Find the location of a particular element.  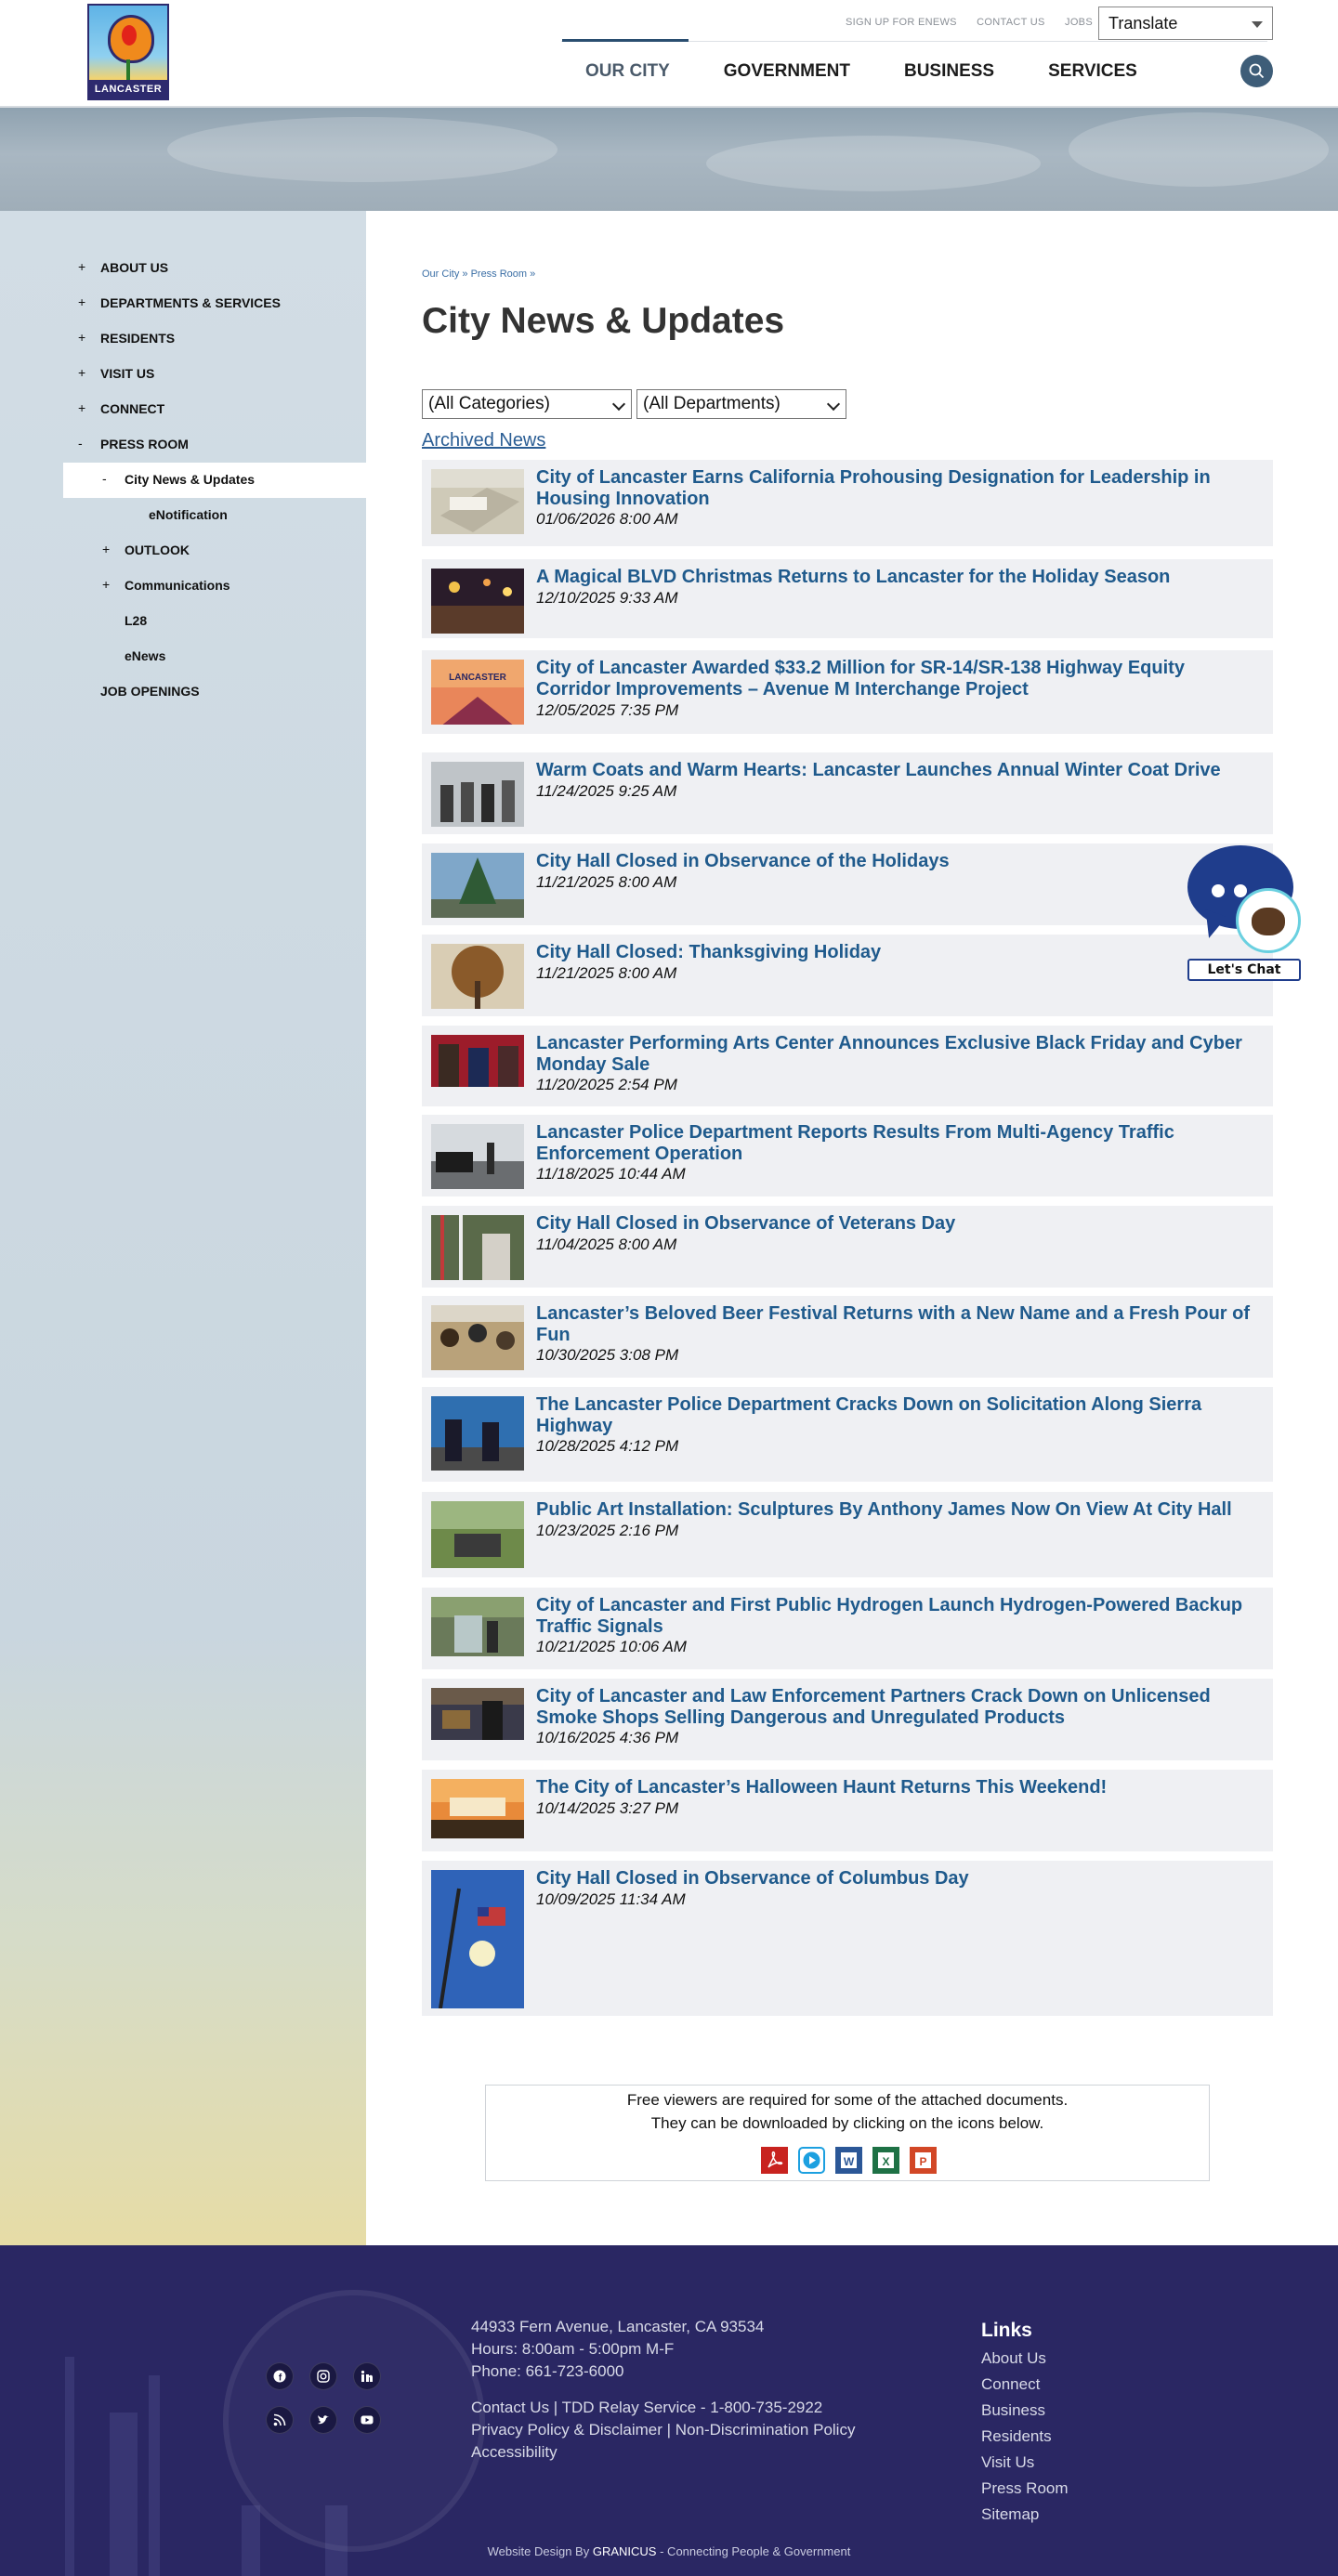

news-title-link: City Hall Closed: Thanksgiving Holiday is located at coordinates (899, 952).